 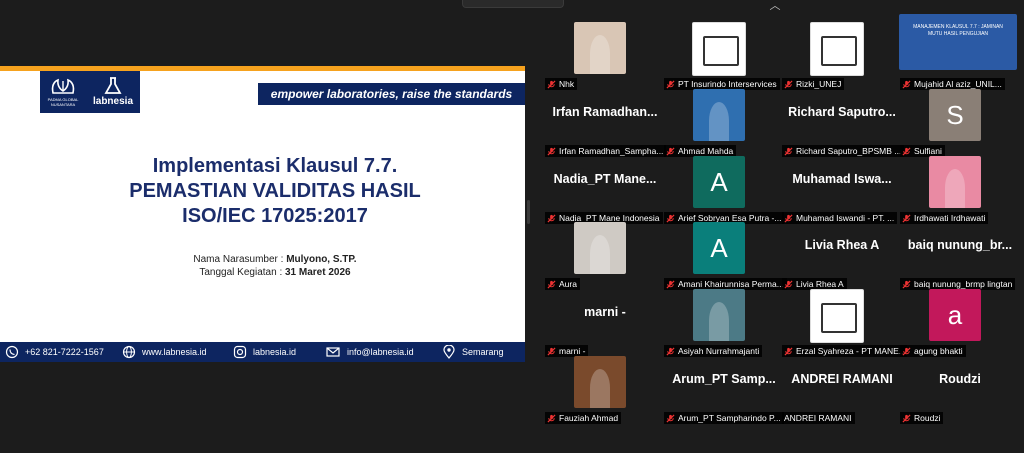 What do you see at coordinates (275, 166) in the screenshot?
I see `slide-title-line: Implementasi Klausul 7.7.` at bounding box center [275, 166].